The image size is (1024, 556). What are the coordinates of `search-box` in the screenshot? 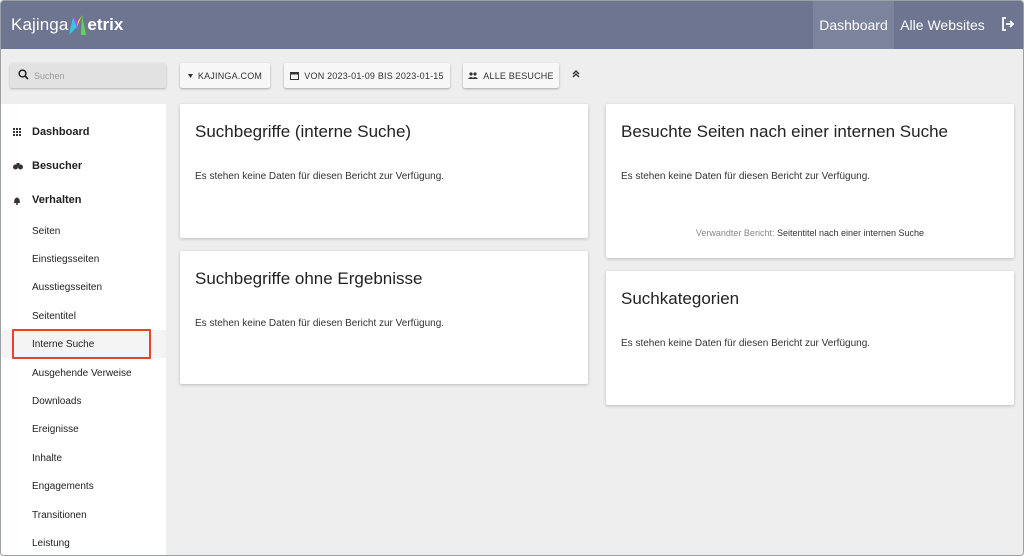 It's located at (88, 75).